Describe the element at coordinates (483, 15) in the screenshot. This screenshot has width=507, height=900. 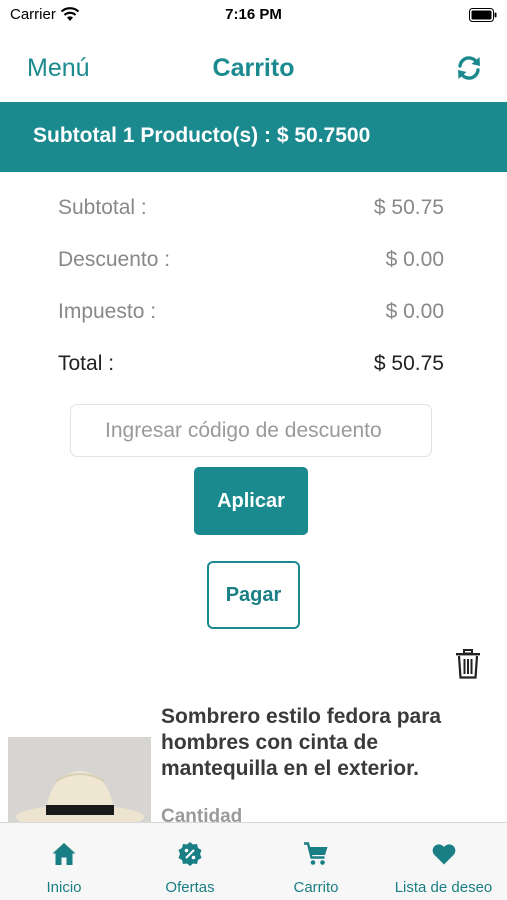
I see `battery-icon` at that location.